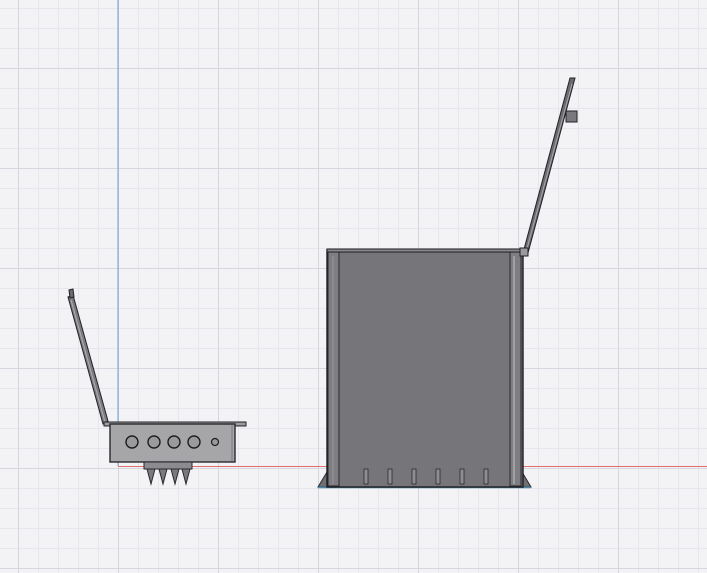 The image size is (707, 573). Describe the element at coordinates (425, 250) in the screenshot. I see `tall-top-lip` at that location.